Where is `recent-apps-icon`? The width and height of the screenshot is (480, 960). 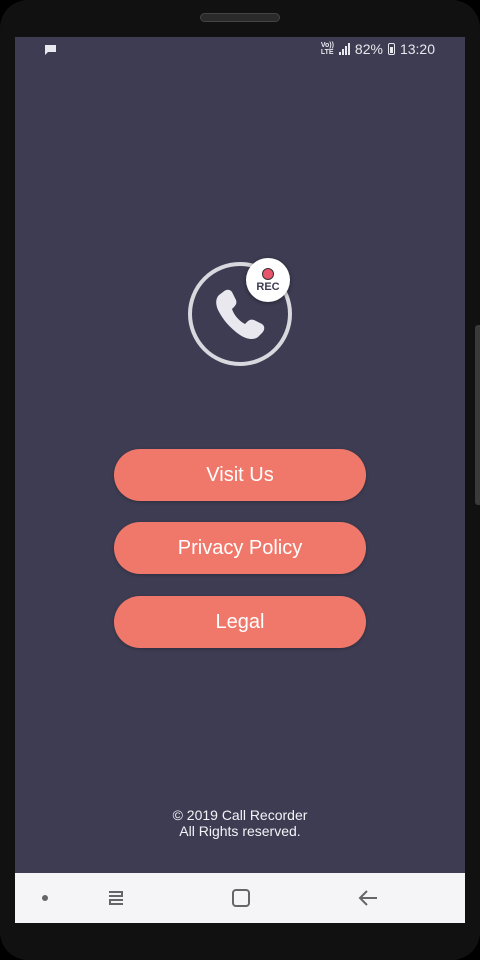 recent-apps-icon is located at coordinates (116, 898).